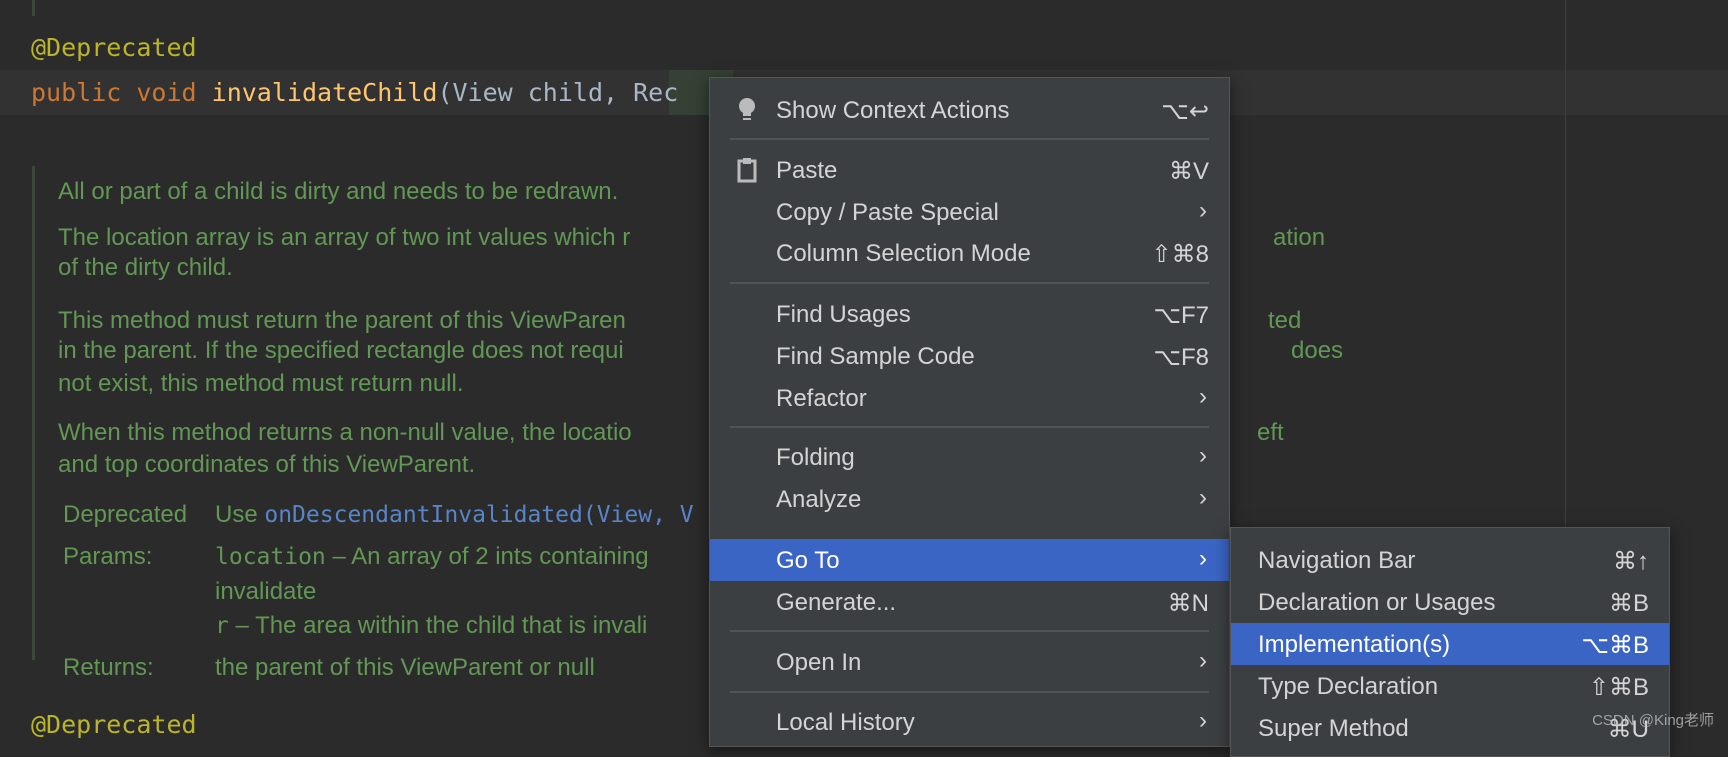 The image size is (1728, 757). Describe the element at coordinates (656, 92) in the screenshot. I see `param-highlighted: Rec` at that location.